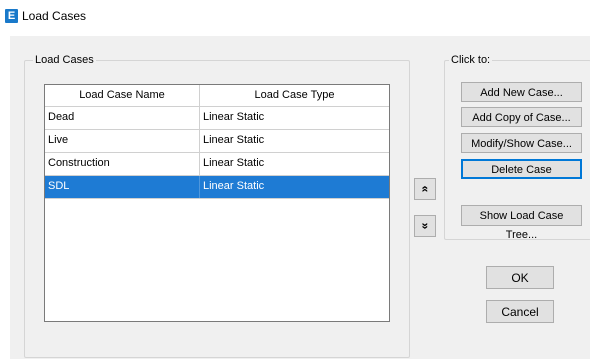 This screenshot has width=590, height=359. What do you see at coordinates (122, 141) in the screenshot?
I see `case-name-cell: Live` at bounding box center [122, 141].